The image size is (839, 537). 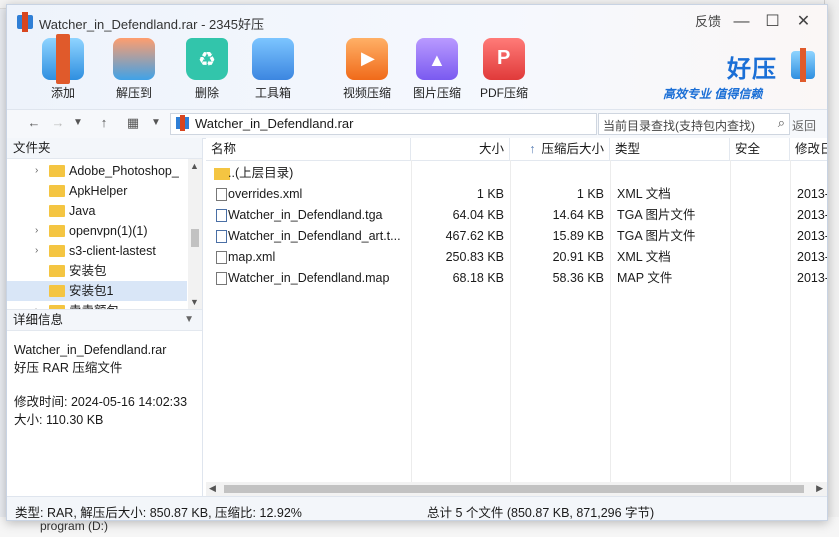 I want to click on address-bar: Watcher_in_Defendland.rar, so click(x=383, y=124).